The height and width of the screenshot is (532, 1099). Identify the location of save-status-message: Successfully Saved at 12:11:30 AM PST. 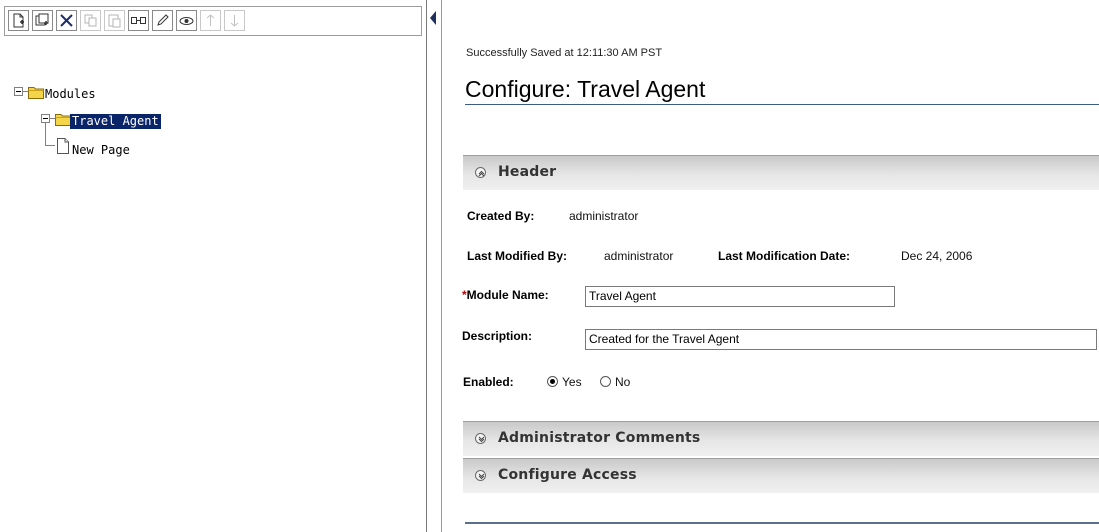
(564, 53).